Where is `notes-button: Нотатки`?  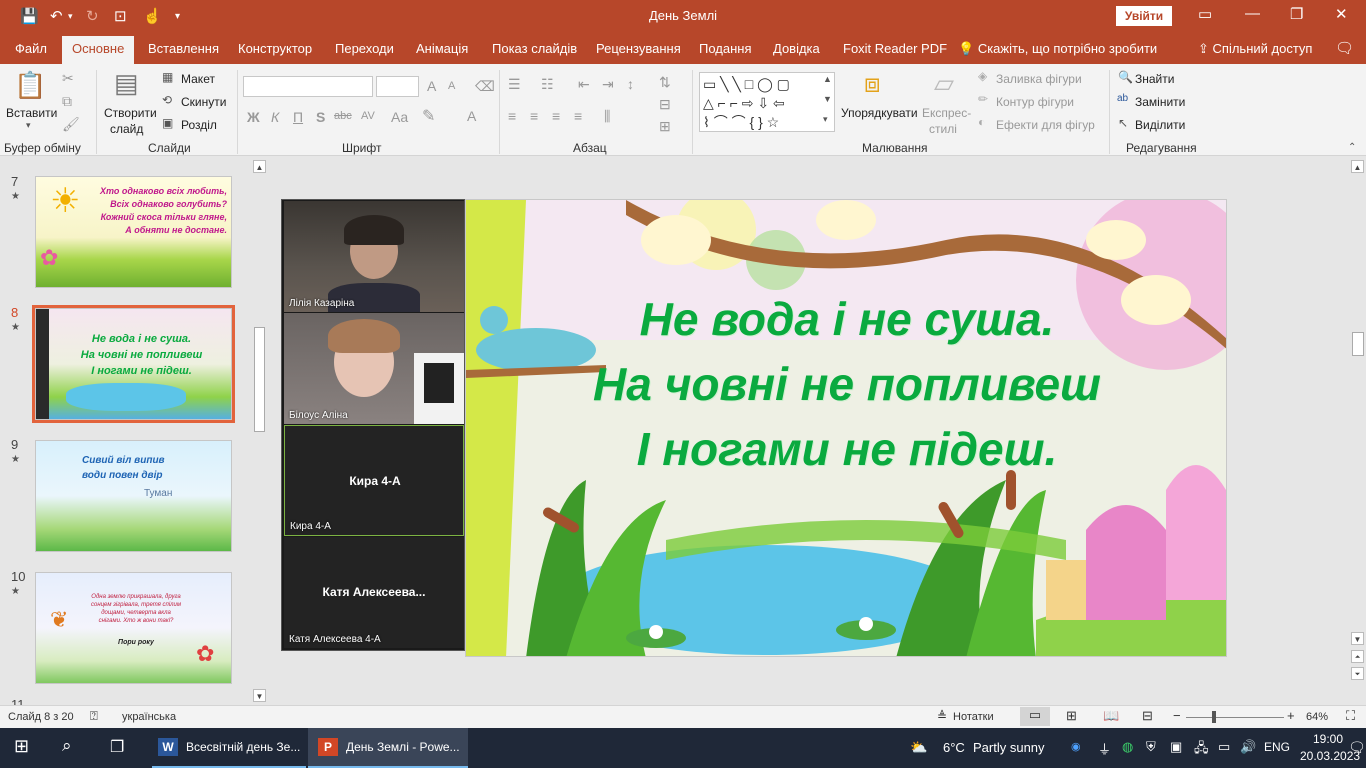
notes-button: Нотатки is located at coordinates (973, 717).